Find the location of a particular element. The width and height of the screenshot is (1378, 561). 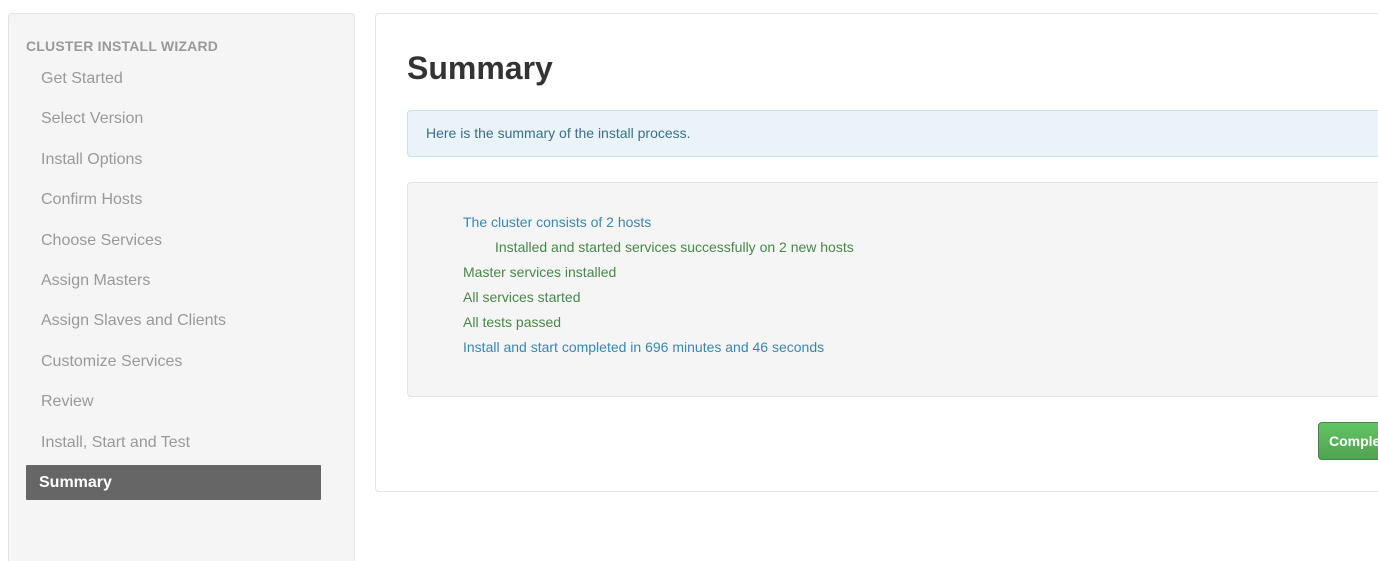

sidebar-header: CLUSTER INSTALL WIZARD is located at coordinates (122, 46).